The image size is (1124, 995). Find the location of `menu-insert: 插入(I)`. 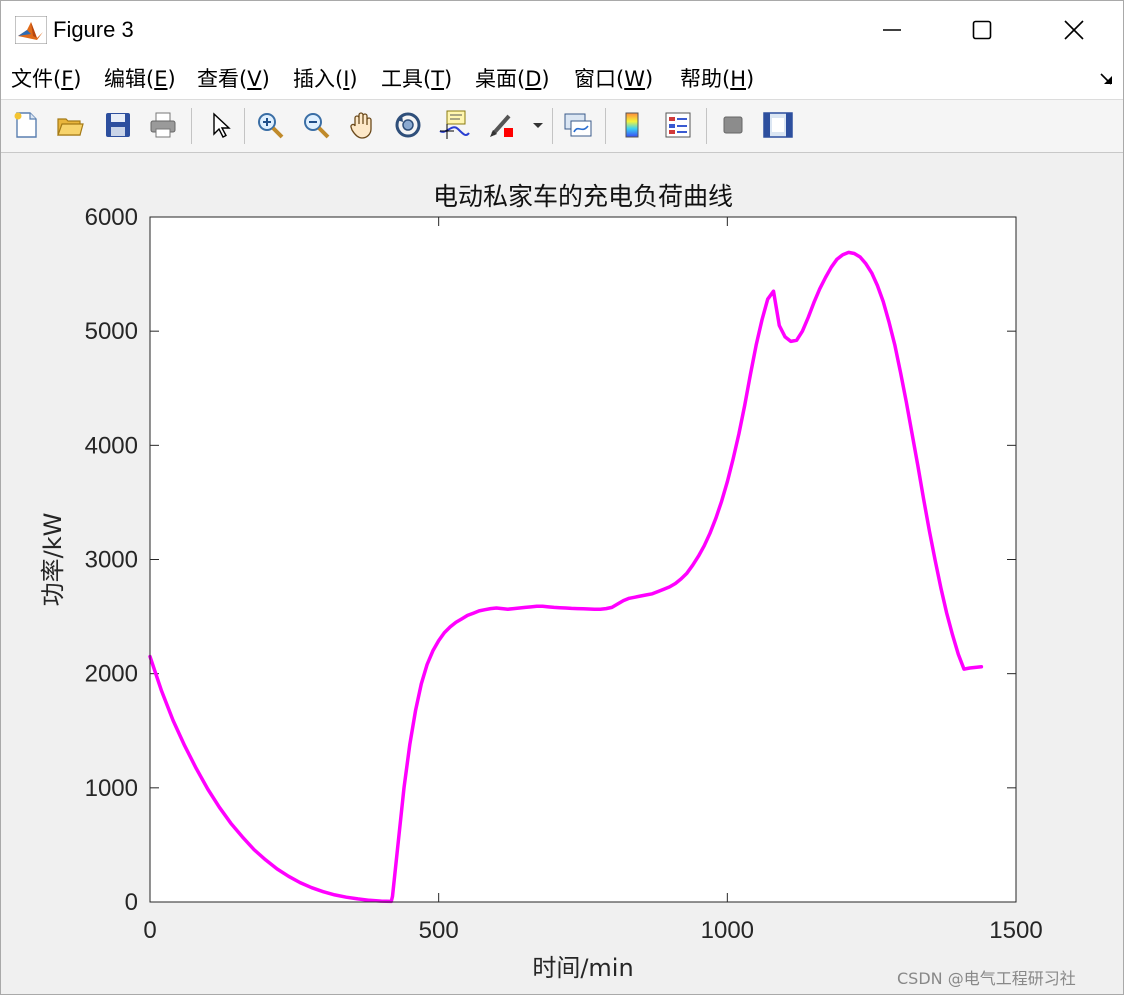

menu-insert: 插入(I) is located at coordinates (325, 79).